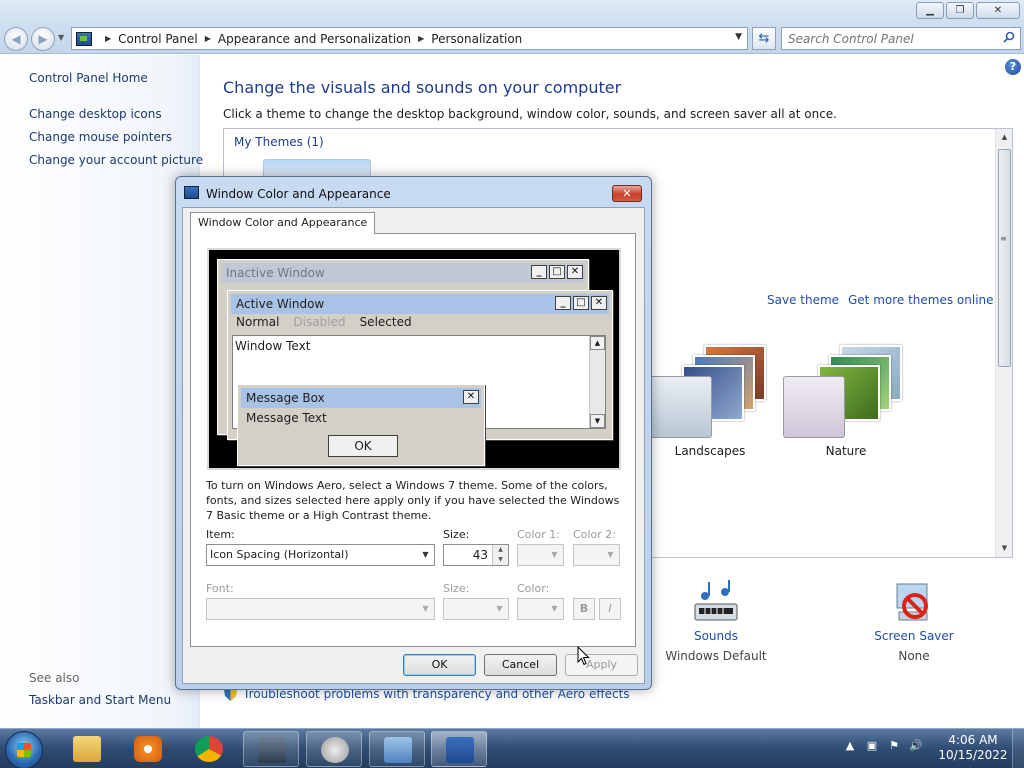 The height and width of the screenshot is (768, 1024). What do you see at coordinates (1013, 67) in the screenshot?
I see `help-icon: ?` at bounding box center [1013, 67].